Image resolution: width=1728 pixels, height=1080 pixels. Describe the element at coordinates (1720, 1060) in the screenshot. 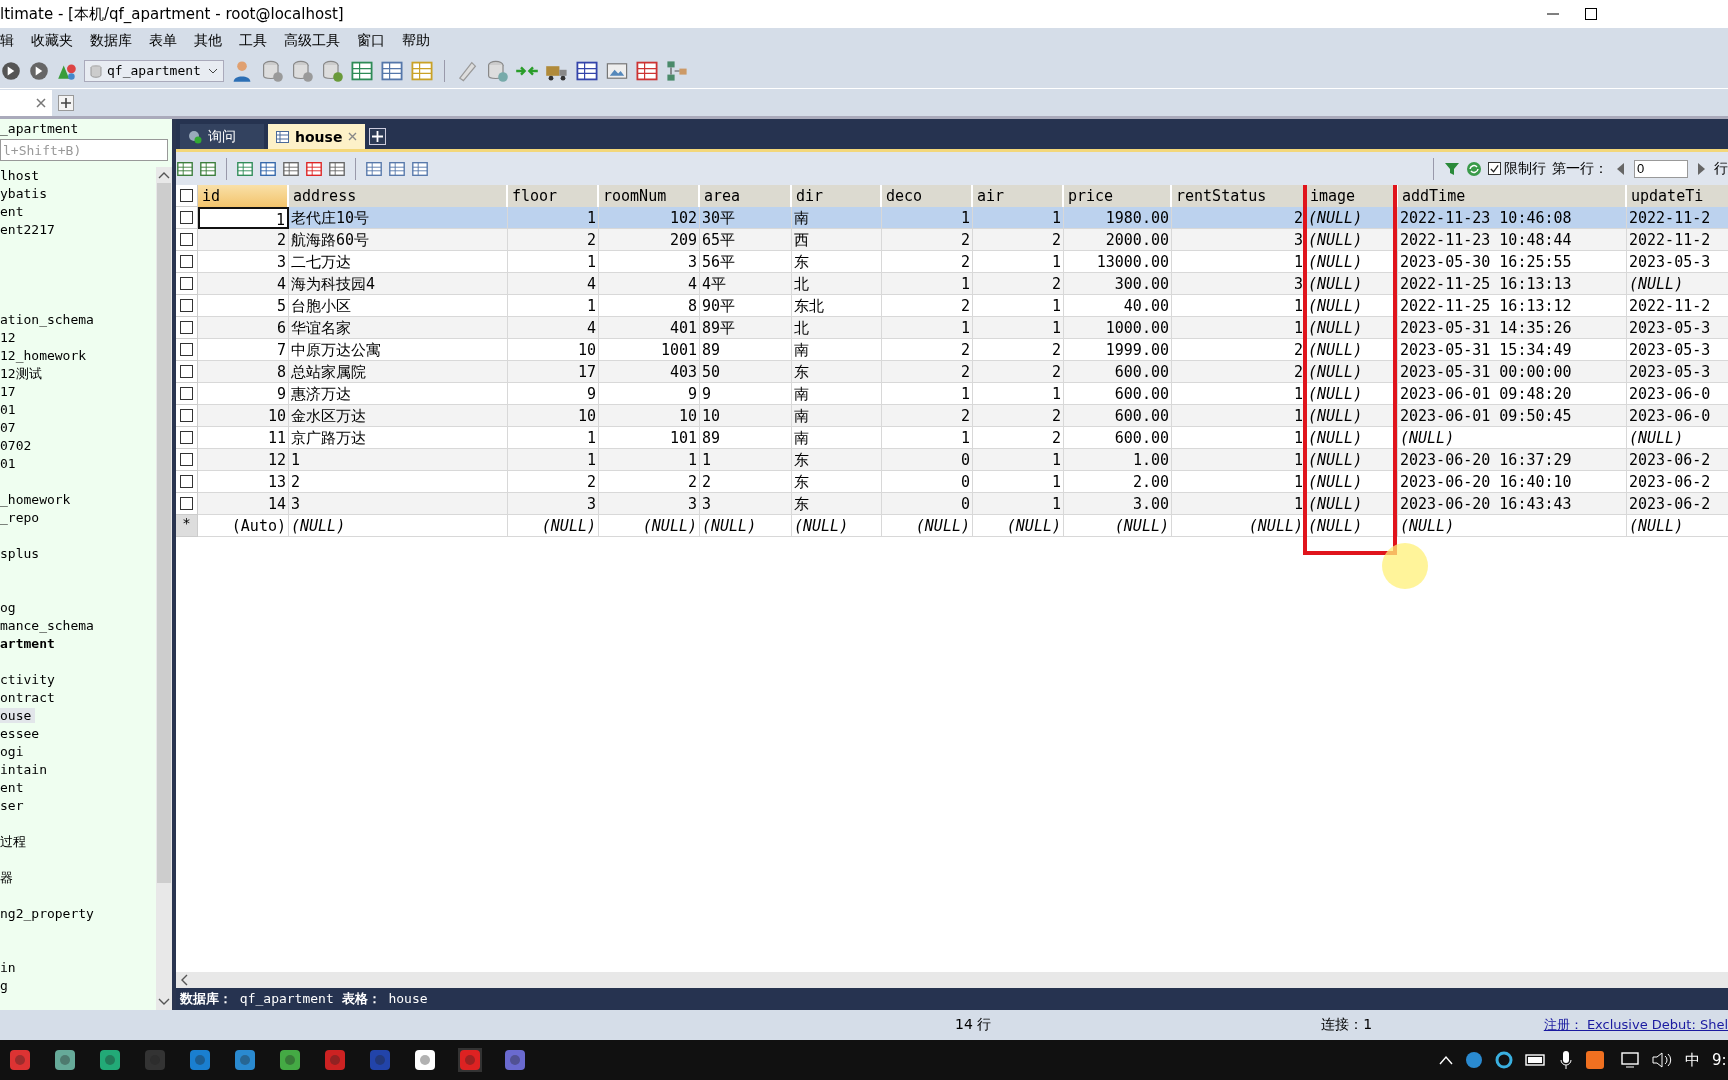

I see `clock: 9:` at that location.